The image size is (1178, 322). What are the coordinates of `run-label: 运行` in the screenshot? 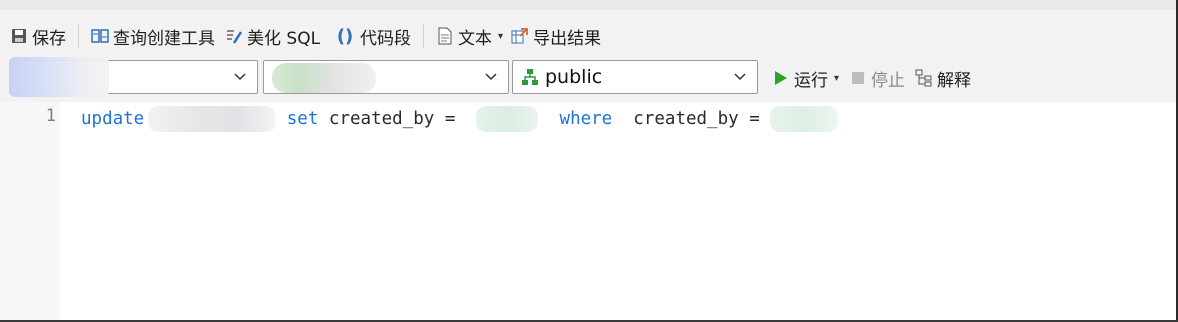 It's located at (811, 80).